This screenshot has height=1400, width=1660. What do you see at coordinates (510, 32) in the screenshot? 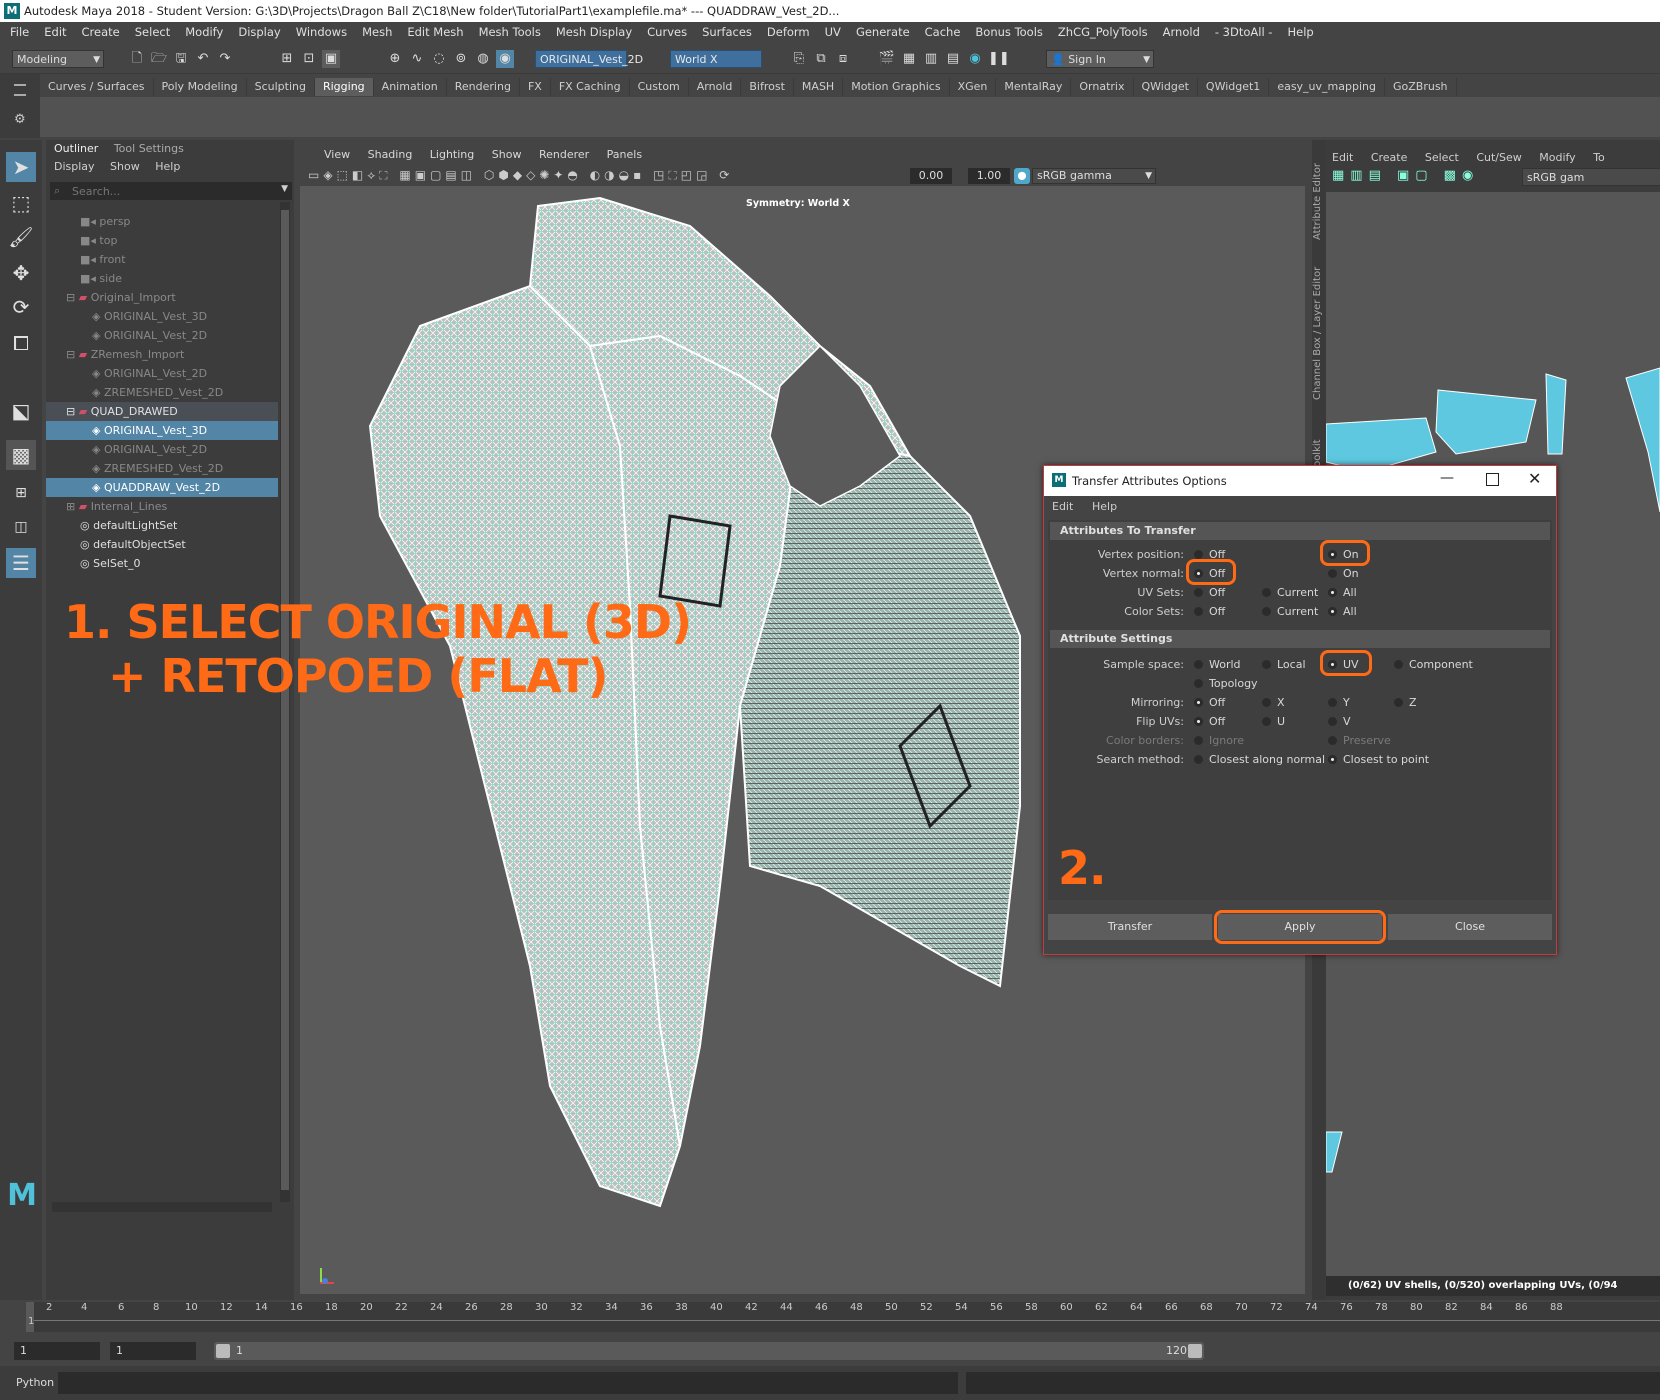
I see `menu-mesh-tools: Mesh Tools` at bounding box center [510, 32].